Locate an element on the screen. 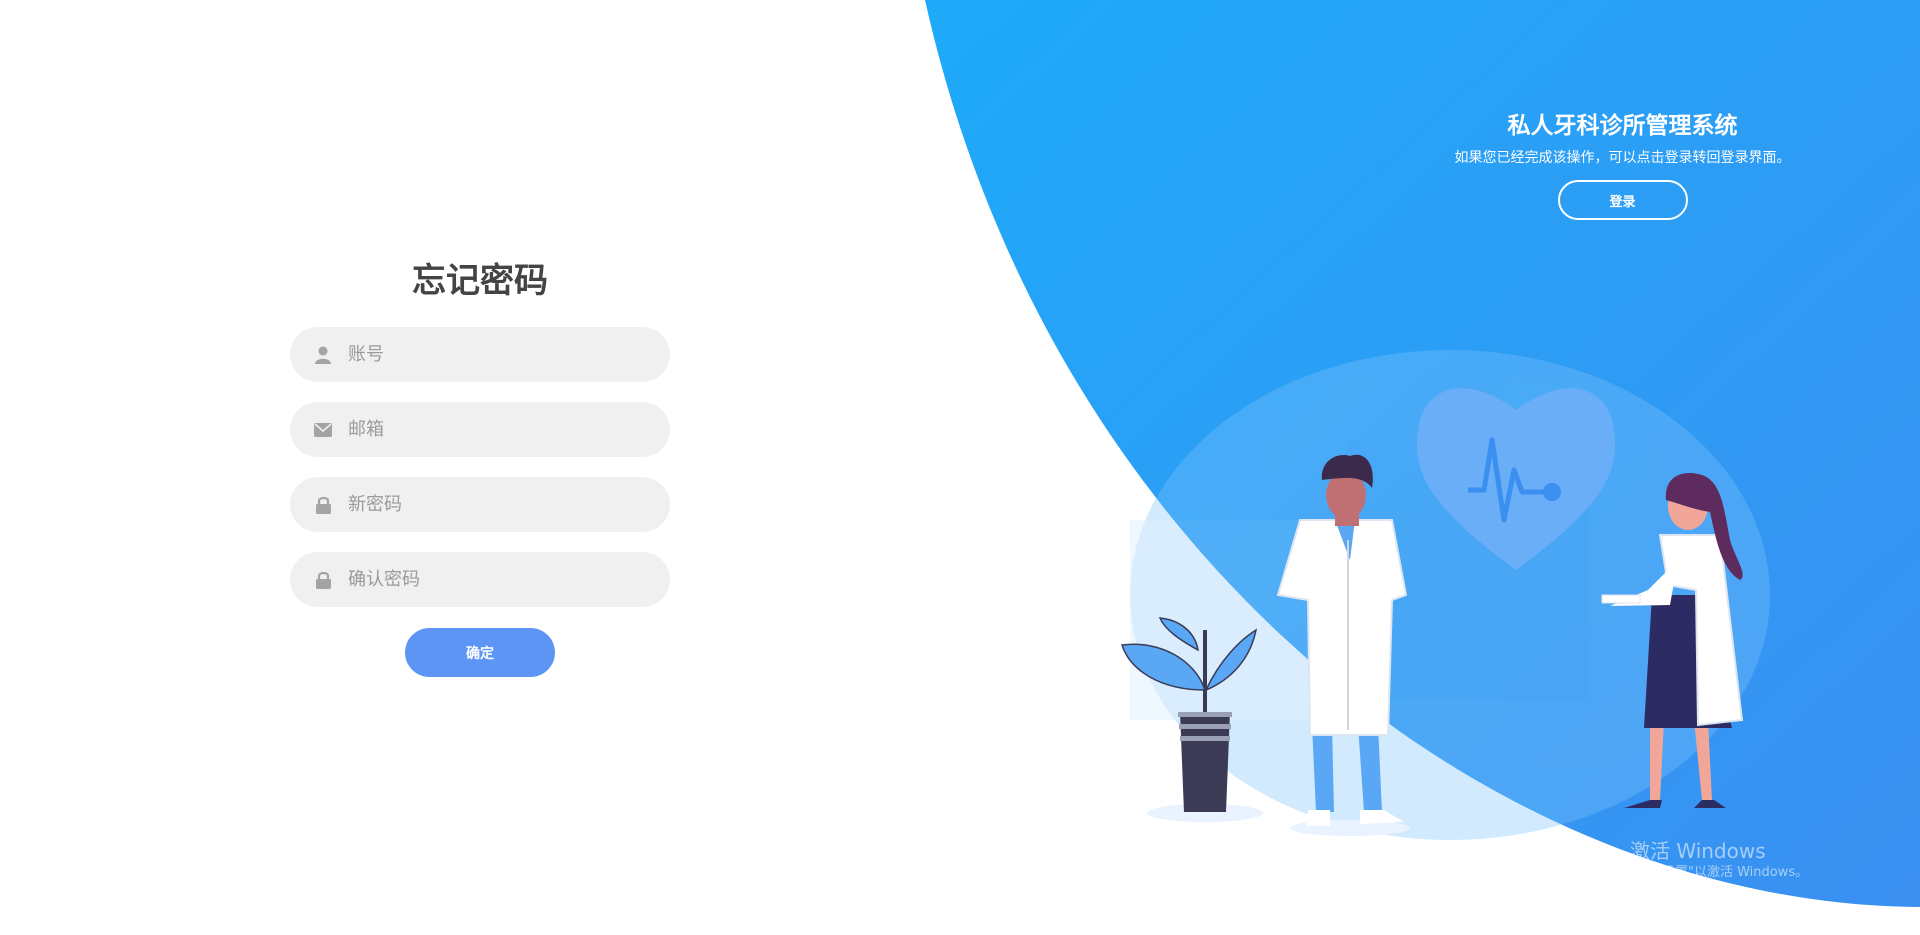 The image size is (1920, 935). user-icon is located at coordinates (323, 355).